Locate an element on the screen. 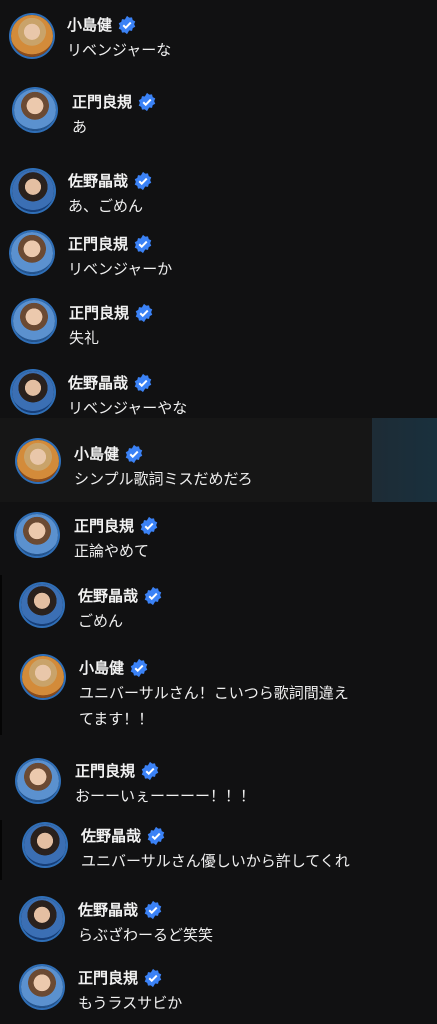  message-text: リベンジャーか is located at coordinates (120, 269).